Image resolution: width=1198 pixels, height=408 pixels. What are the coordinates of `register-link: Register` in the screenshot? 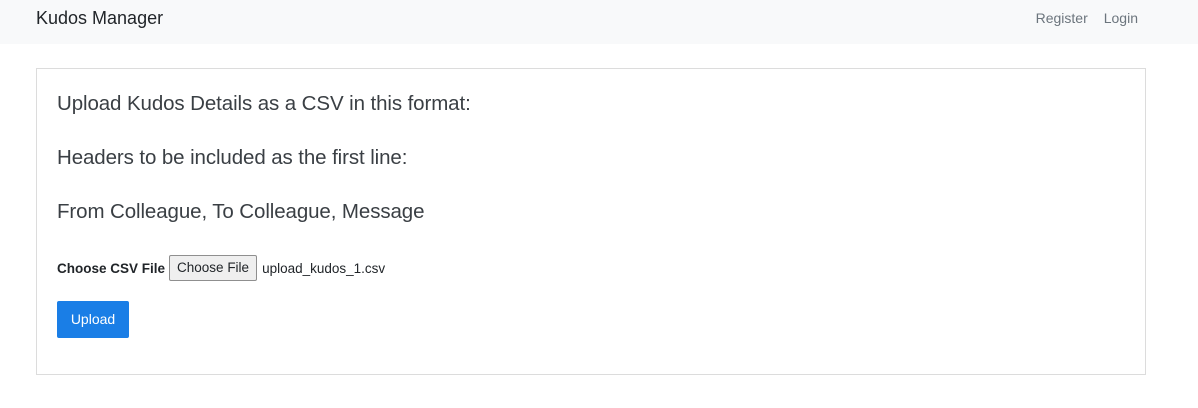 It's located at (1062, 18).